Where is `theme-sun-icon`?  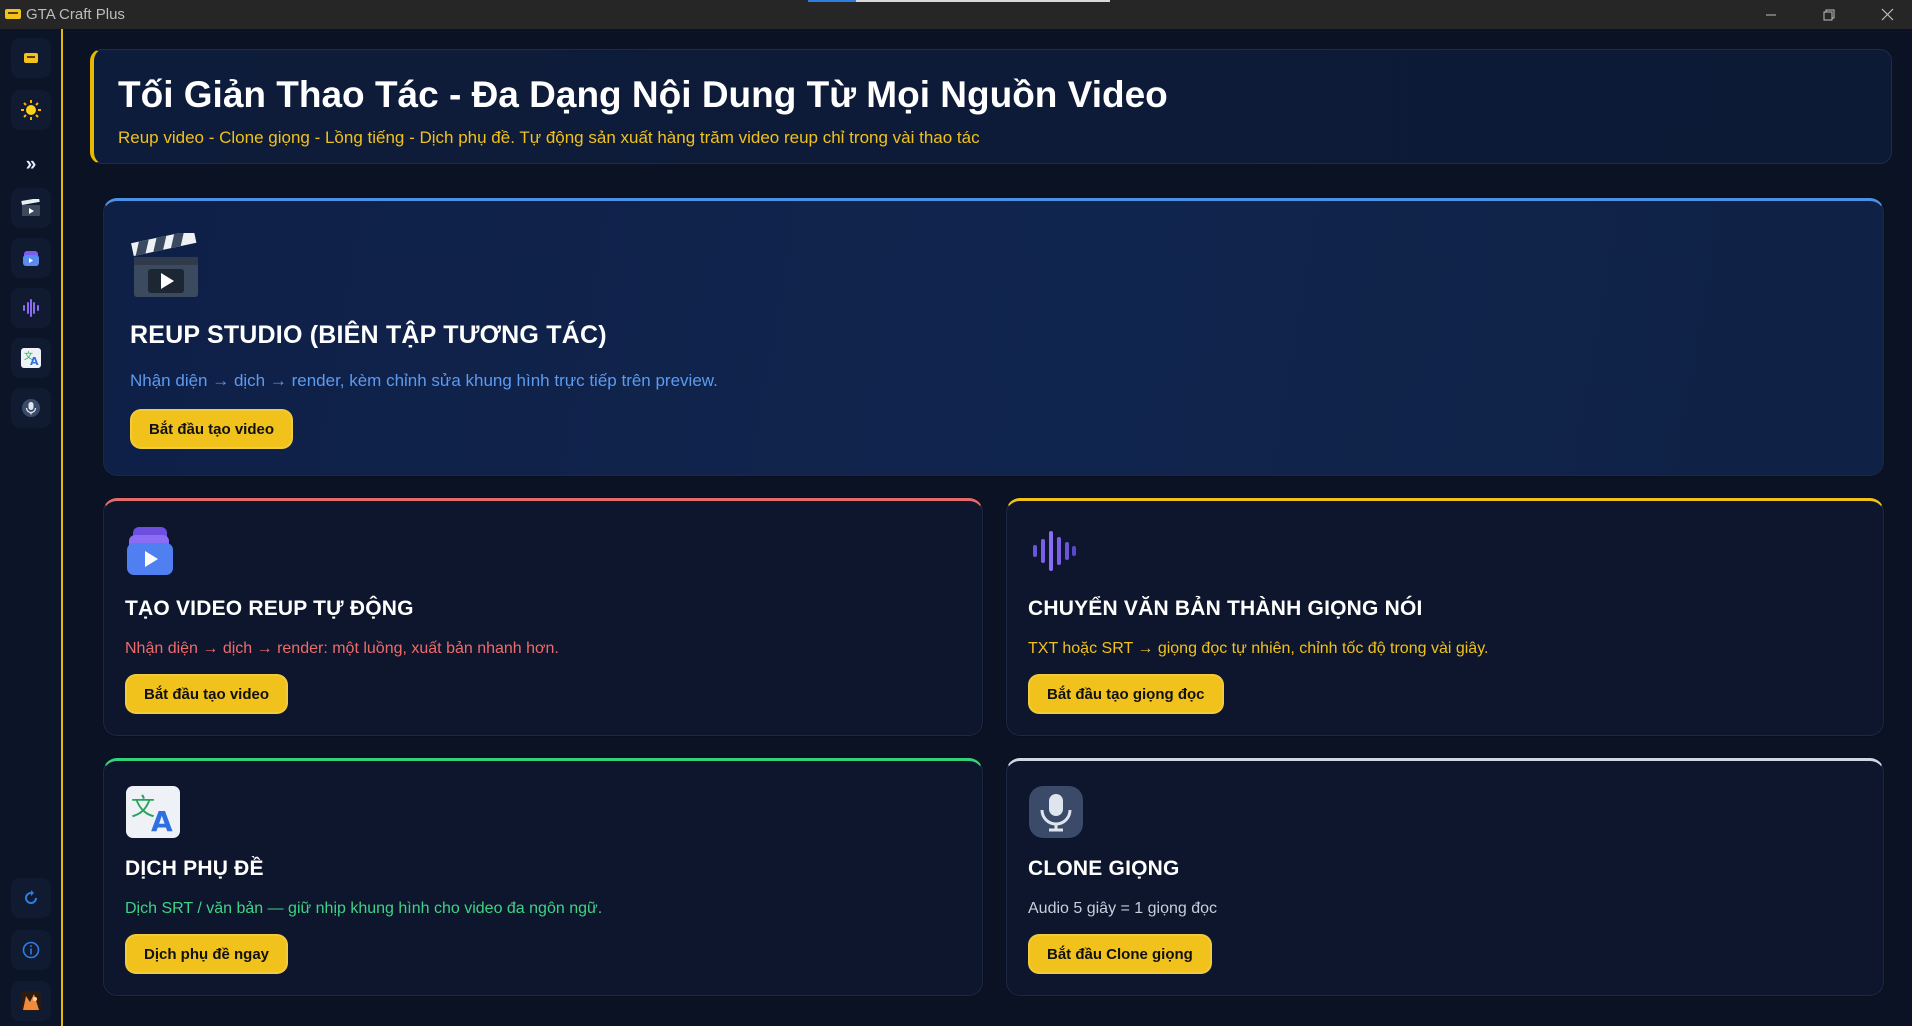
theme-sun-icon is located at coordinates (31, 110).